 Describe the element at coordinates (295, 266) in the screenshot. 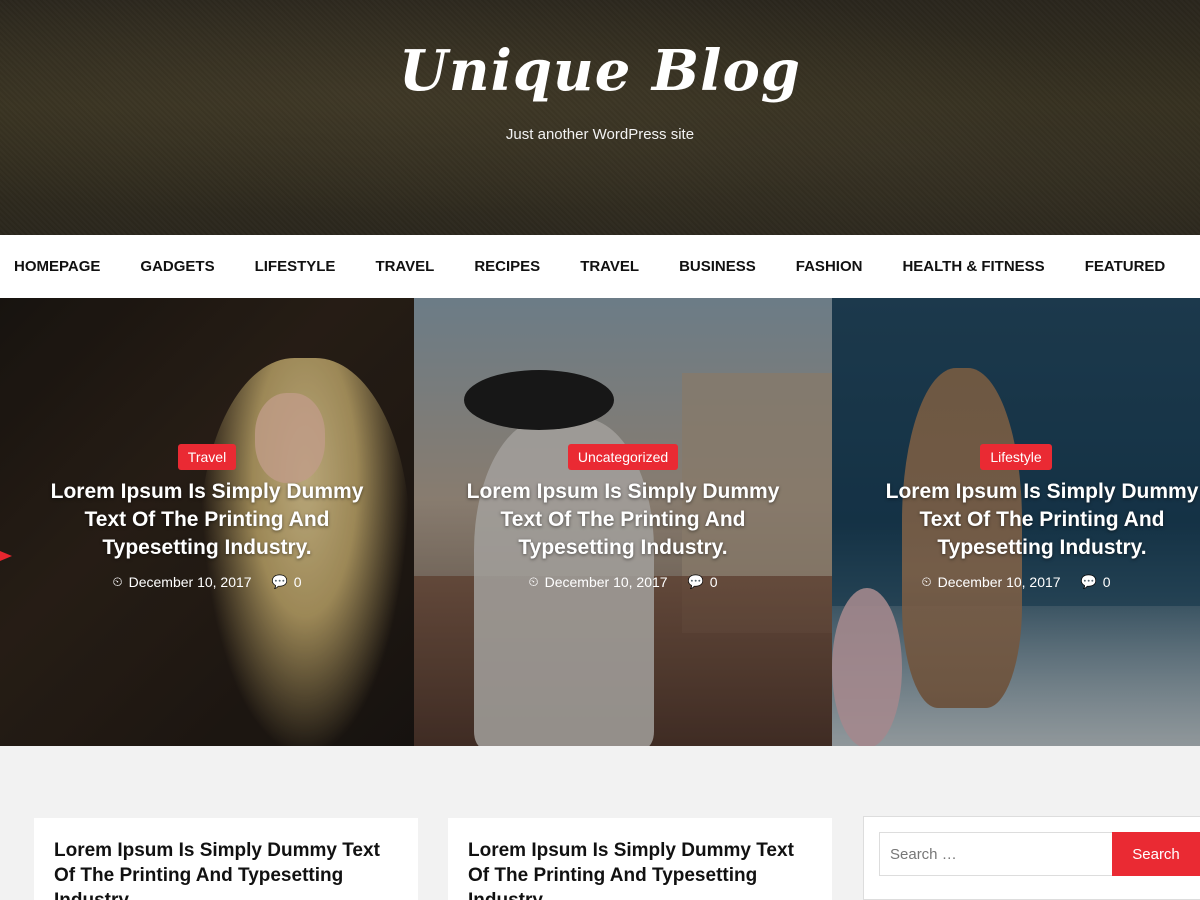

I see `nav-item-lifestyle: LIFESTYLE` at that location.